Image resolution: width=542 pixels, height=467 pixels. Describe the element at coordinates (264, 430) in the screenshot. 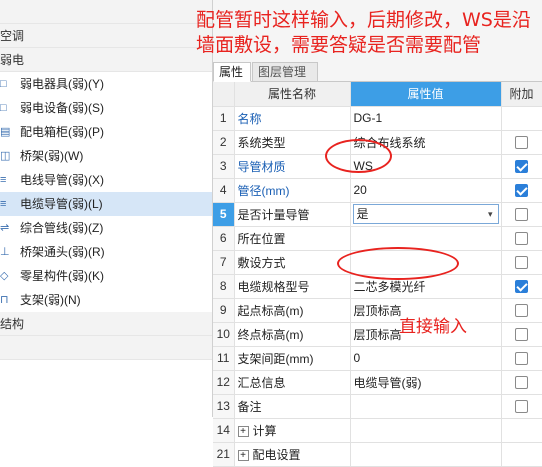

I see `group-label: 计算` at that location.